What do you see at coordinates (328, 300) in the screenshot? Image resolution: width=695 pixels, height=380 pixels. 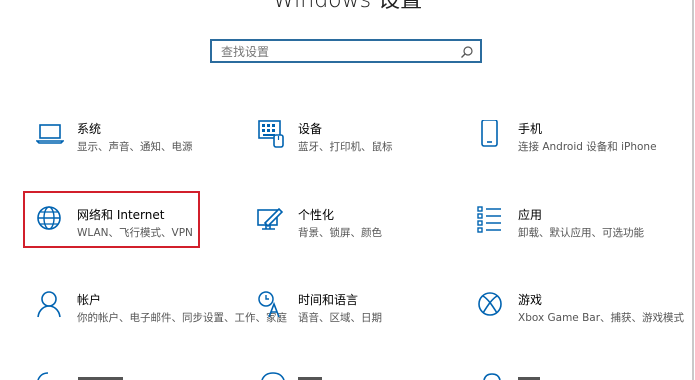 I see `tile-title: 时间和语言` at bounding box center [328, 300].